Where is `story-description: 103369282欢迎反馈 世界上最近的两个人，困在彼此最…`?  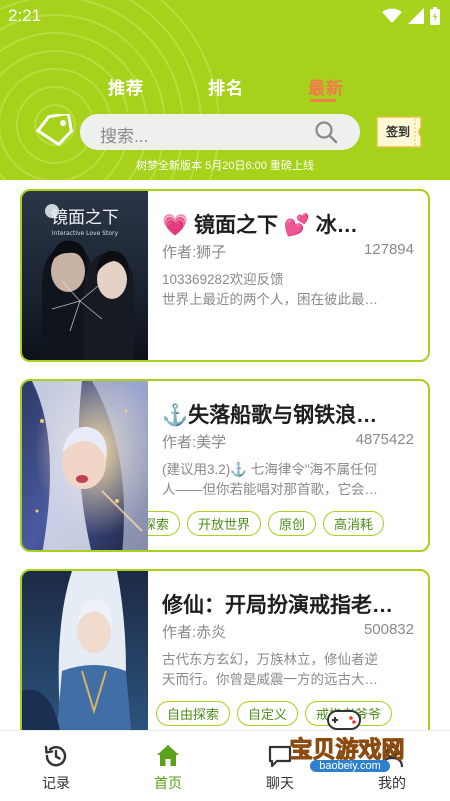 story-description: 103369282欢迎反馈 世界上最近的两个人，困在彼此最… is located at coordinates (287, 290).